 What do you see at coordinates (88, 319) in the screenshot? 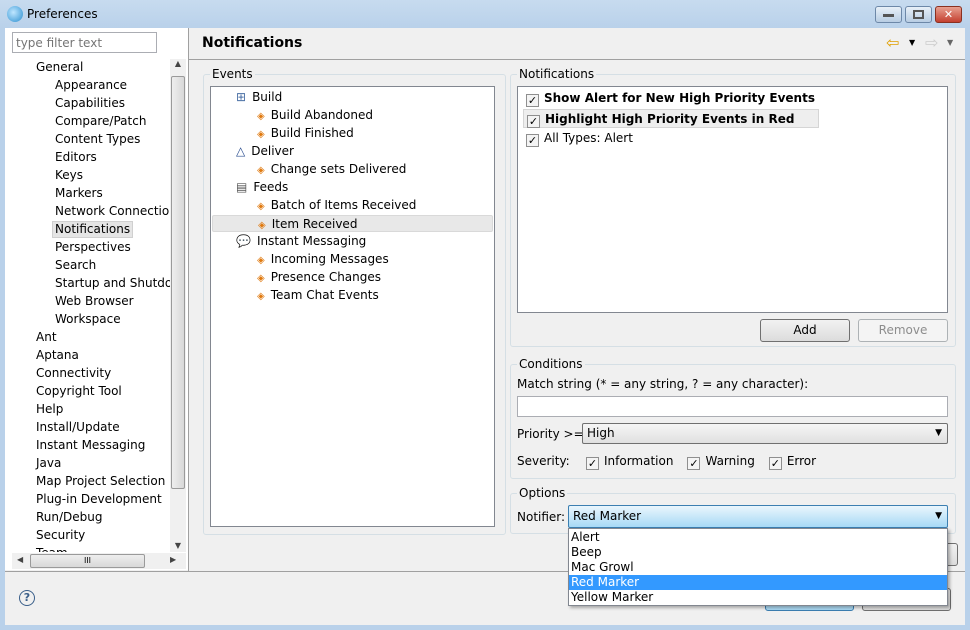
I see `tree-item: Workspace` at bounding box center [88, 319].